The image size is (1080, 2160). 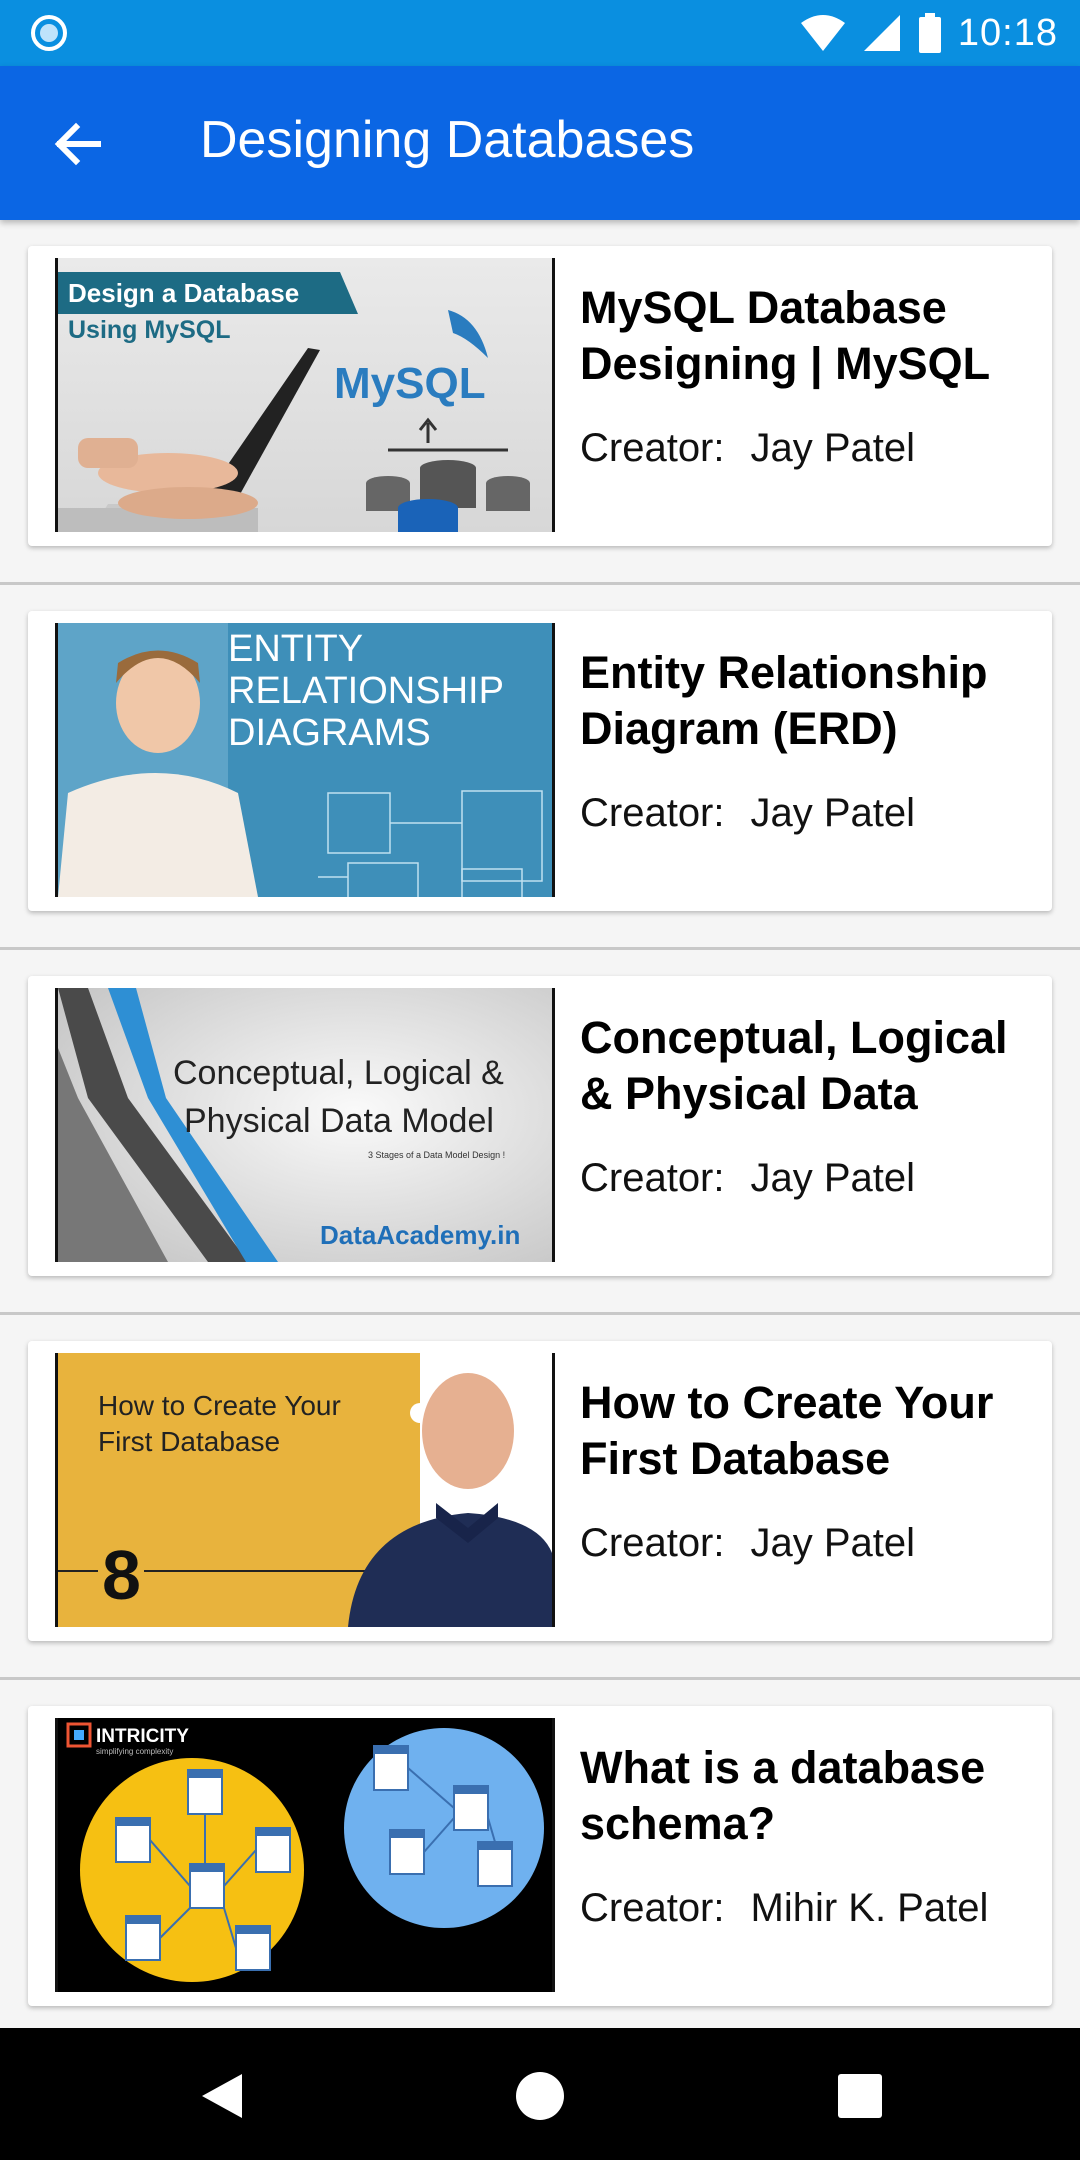 I want to click on thumb-line-2: First Database, so click(x=189, y=1441).